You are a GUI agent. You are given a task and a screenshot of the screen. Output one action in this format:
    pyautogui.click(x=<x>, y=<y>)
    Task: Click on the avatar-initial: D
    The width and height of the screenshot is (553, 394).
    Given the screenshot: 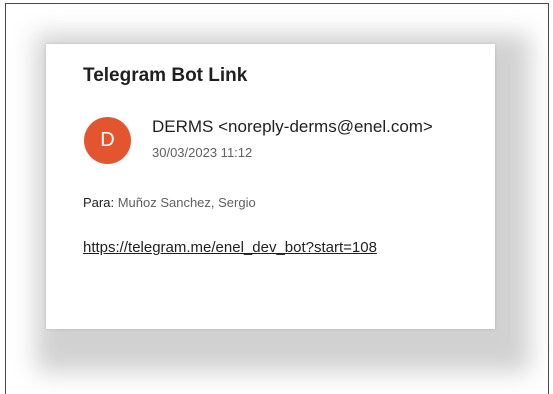 What is the action you would take?
    pyautogui.click(x=107, y=140)
    